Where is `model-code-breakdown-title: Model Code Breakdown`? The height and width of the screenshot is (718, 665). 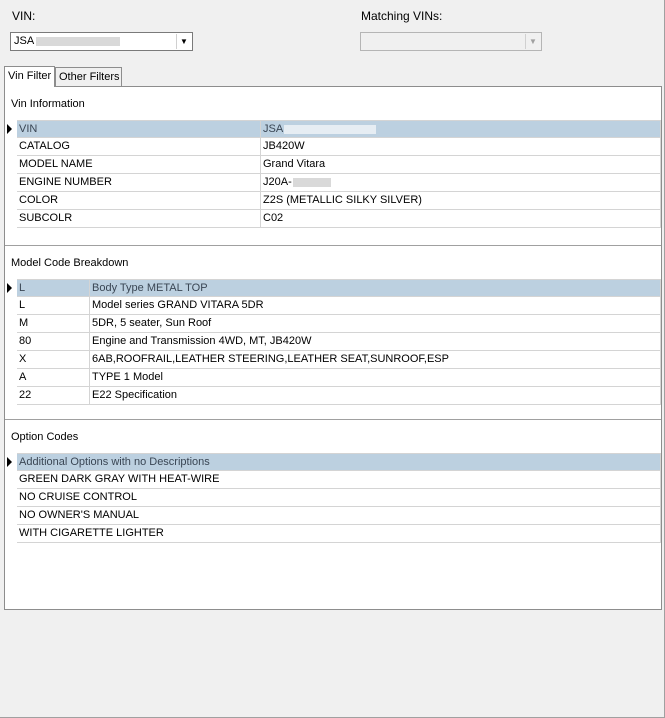
model-code-breakdown-title: Model Code Breakdown is located at coordinates (70, 263).